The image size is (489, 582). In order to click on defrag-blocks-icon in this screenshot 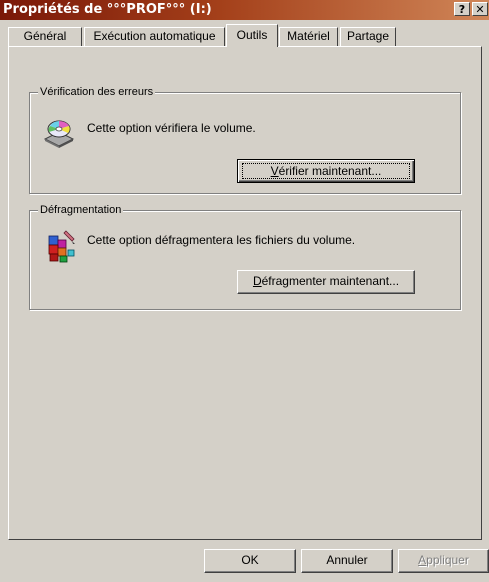, I will do `click(62, 247)`.